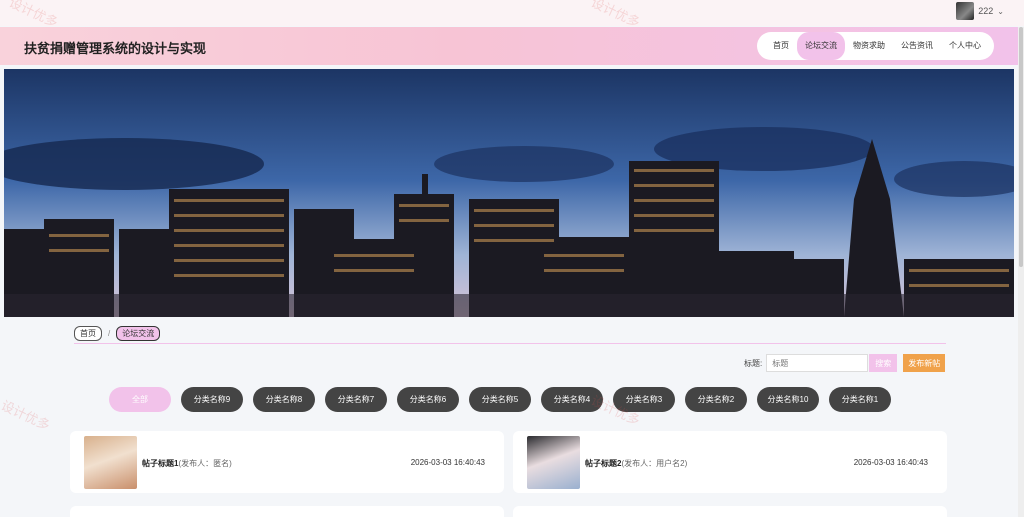 The width and height of the screenshot is (1024, 517). I want to click on search-input, so click(817, 363).